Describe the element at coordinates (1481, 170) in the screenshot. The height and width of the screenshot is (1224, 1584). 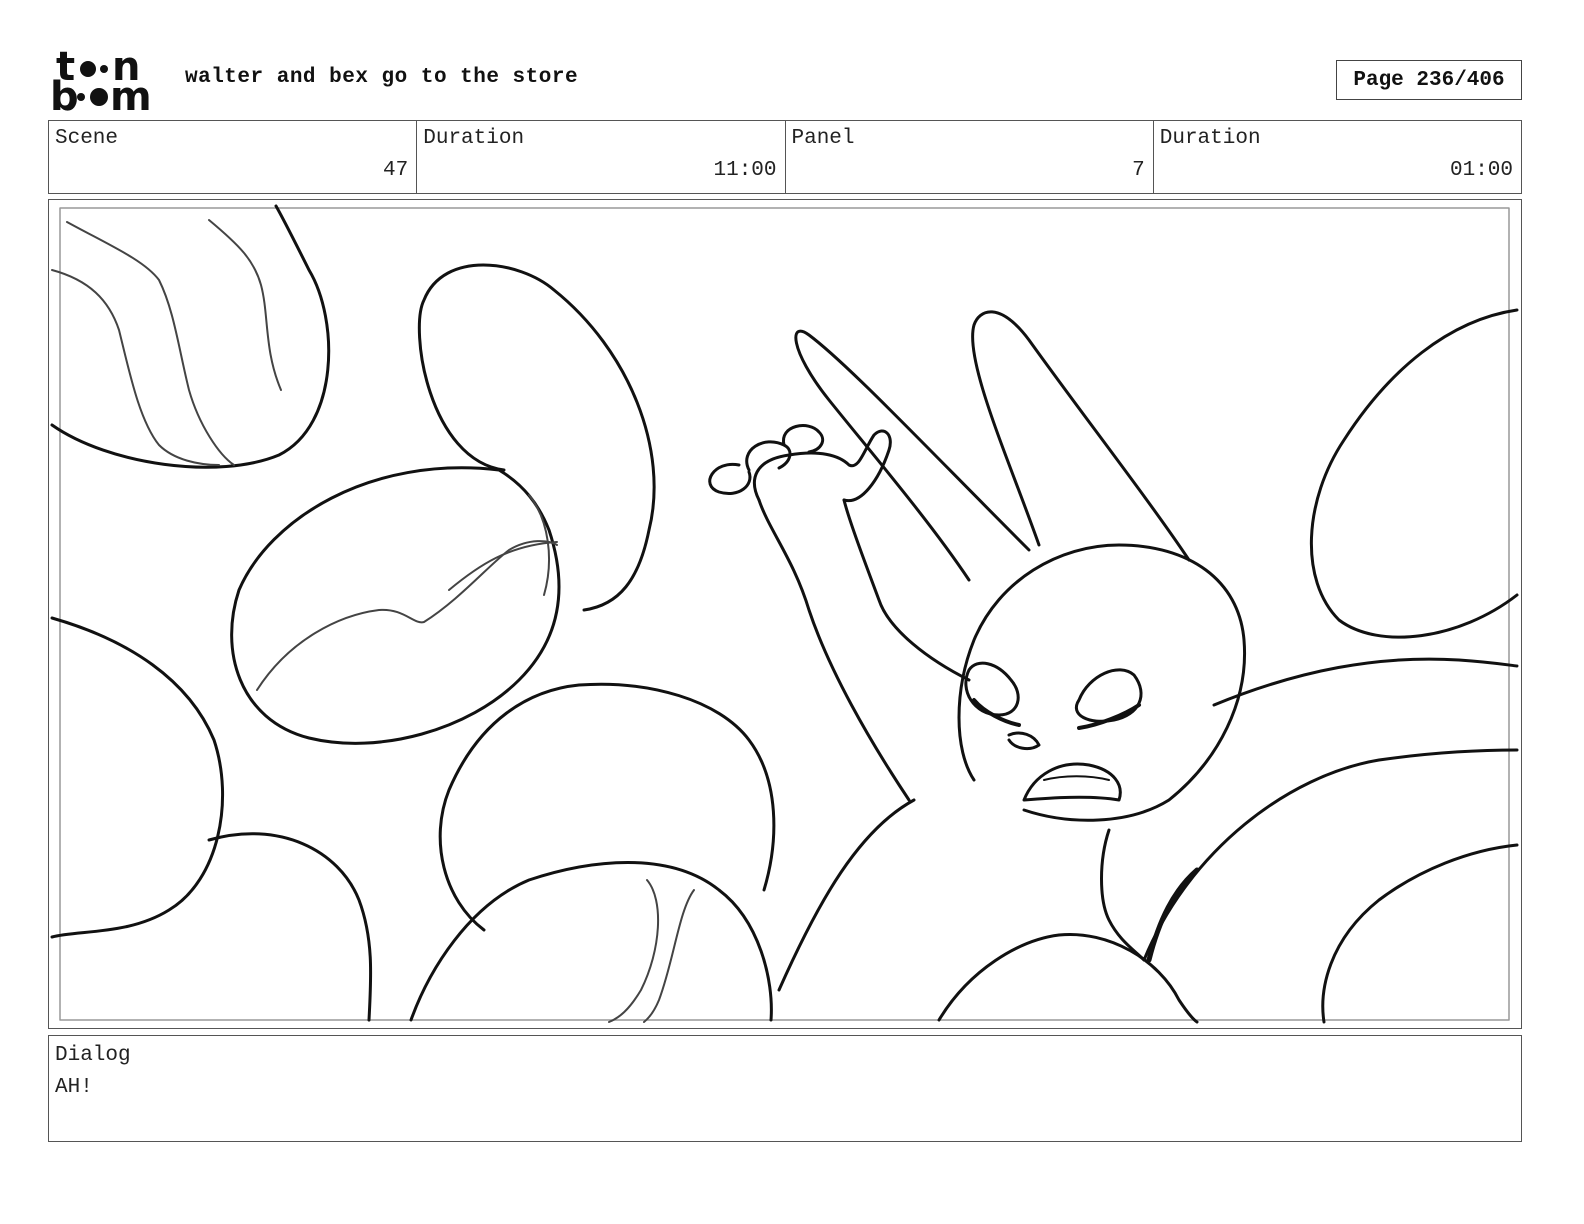
I see `panel-duration-value: 01:00` at that location.